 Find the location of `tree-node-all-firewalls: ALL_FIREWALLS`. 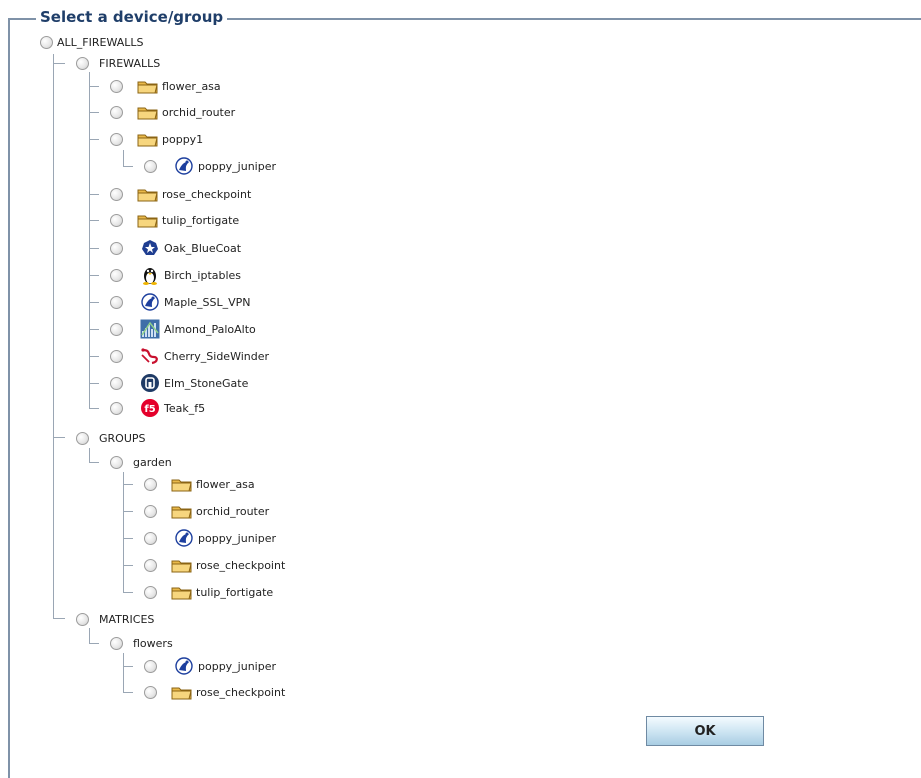

tree-node-all-firewalls: ALL_FIREWALLS is located at coordinates (92, 42).